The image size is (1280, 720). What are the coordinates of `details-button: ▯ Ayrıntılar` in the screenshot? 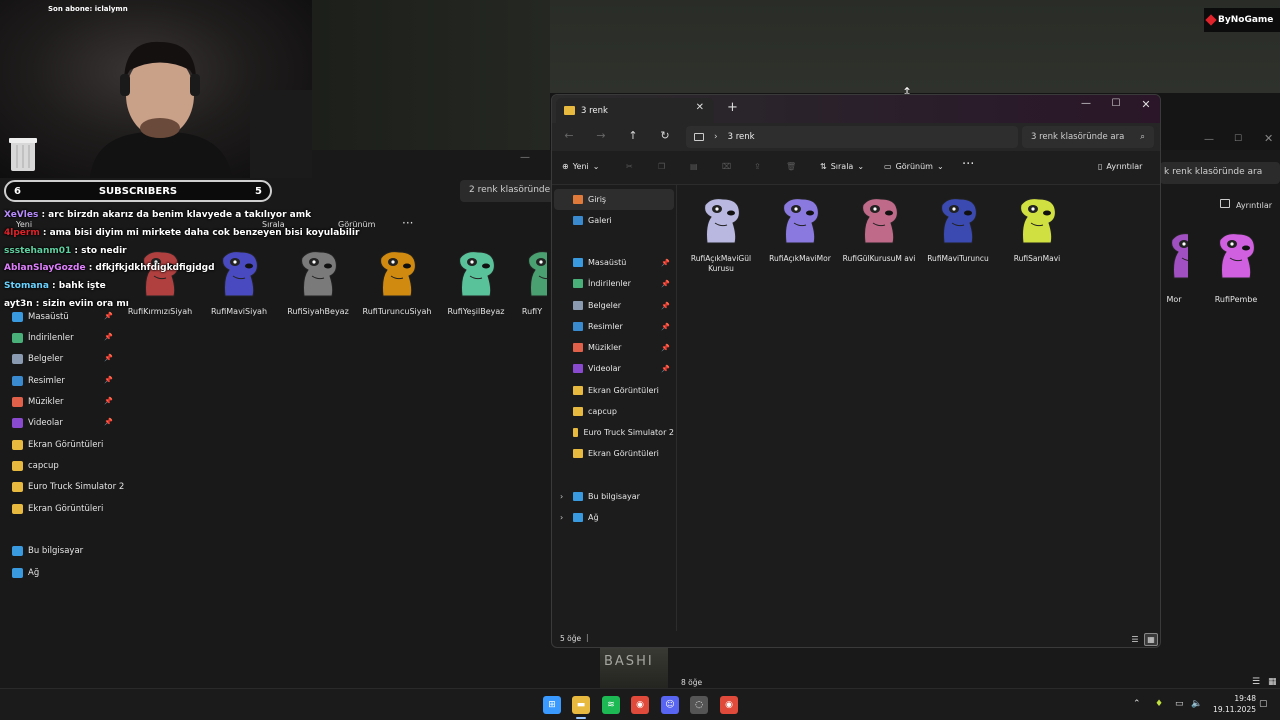 It's located at (1120, 166).